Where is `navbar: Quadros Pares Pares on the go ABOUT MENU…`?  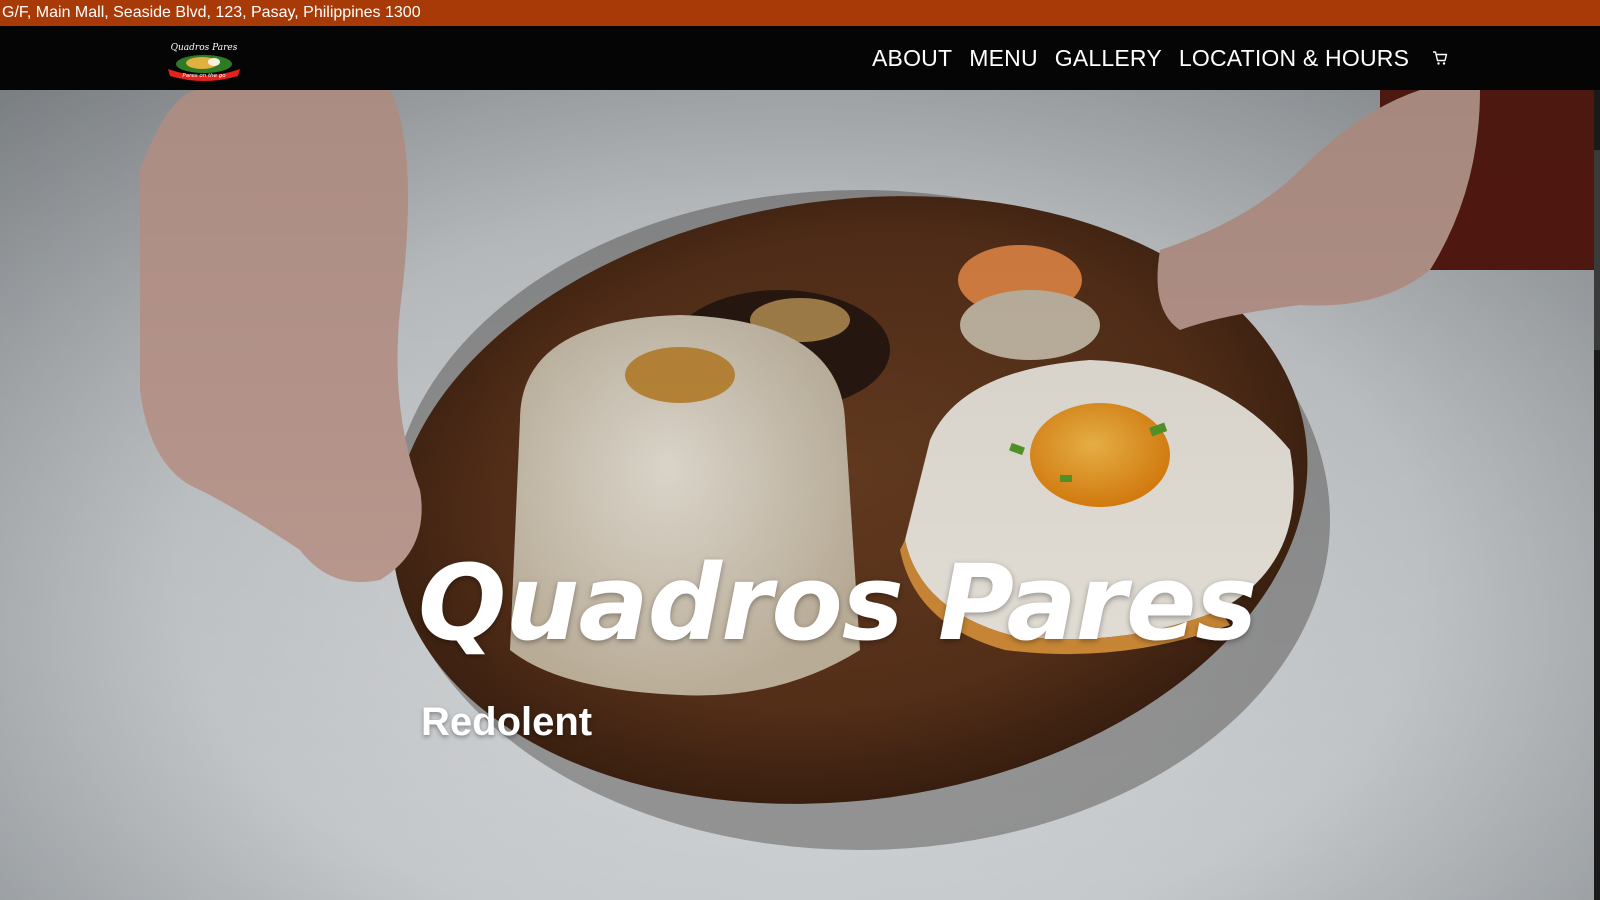 navbar: Quadros Pares Pares on the go ABOUT MENU… is located at coordinates (800, 58).